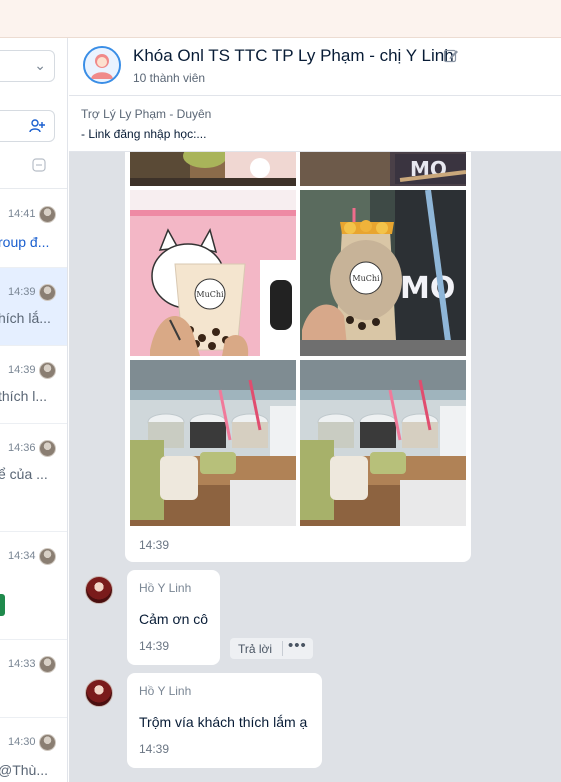 The width and height of the screenshot is (561, 782). I want to click on group-title: Khóa Onl TS TTC TP Ly Phạm - chị Y Linh, so click(293, 55).